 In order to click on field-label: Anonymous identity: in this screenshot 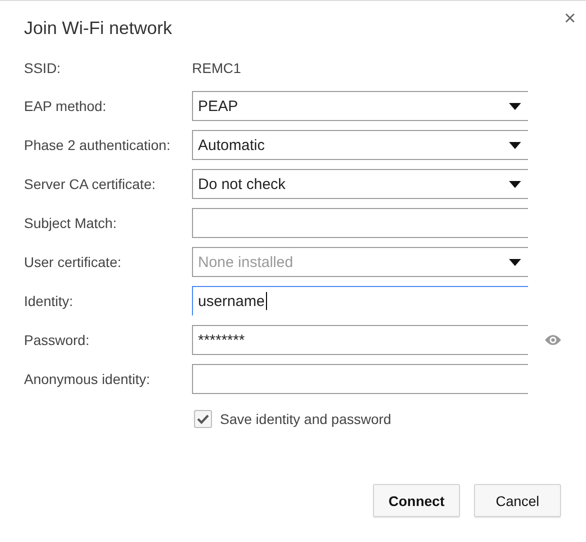, I will do `click(88, 379)`.